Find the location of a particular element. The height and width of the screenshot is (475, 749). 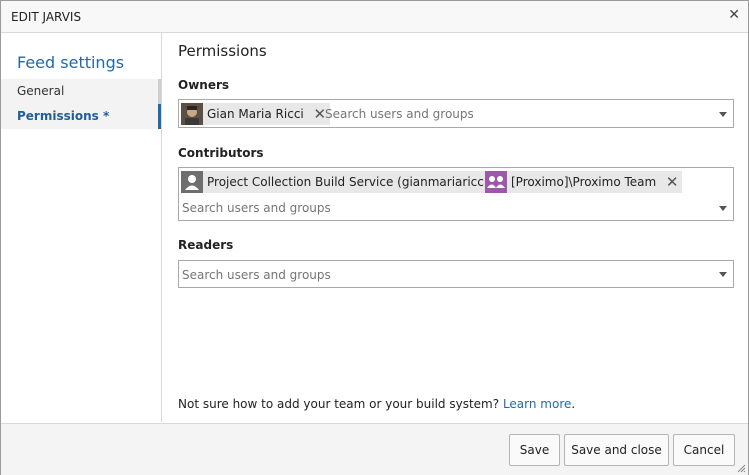

sidebar-item-general: General is located at coordinates (81, 91).